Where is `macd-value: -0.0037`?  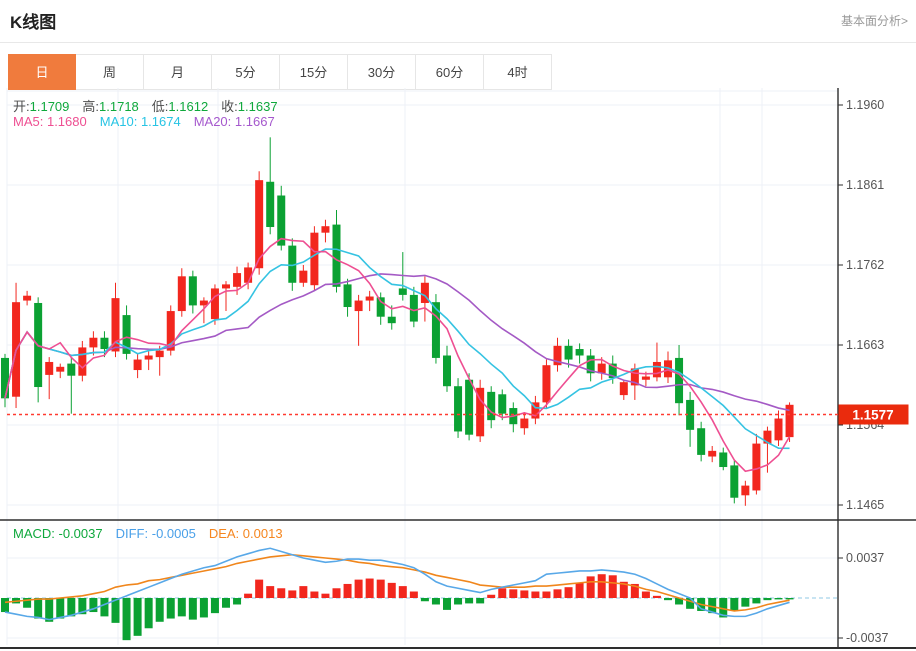
macd-value: -0.0037 is located at coordinates (80, 533).